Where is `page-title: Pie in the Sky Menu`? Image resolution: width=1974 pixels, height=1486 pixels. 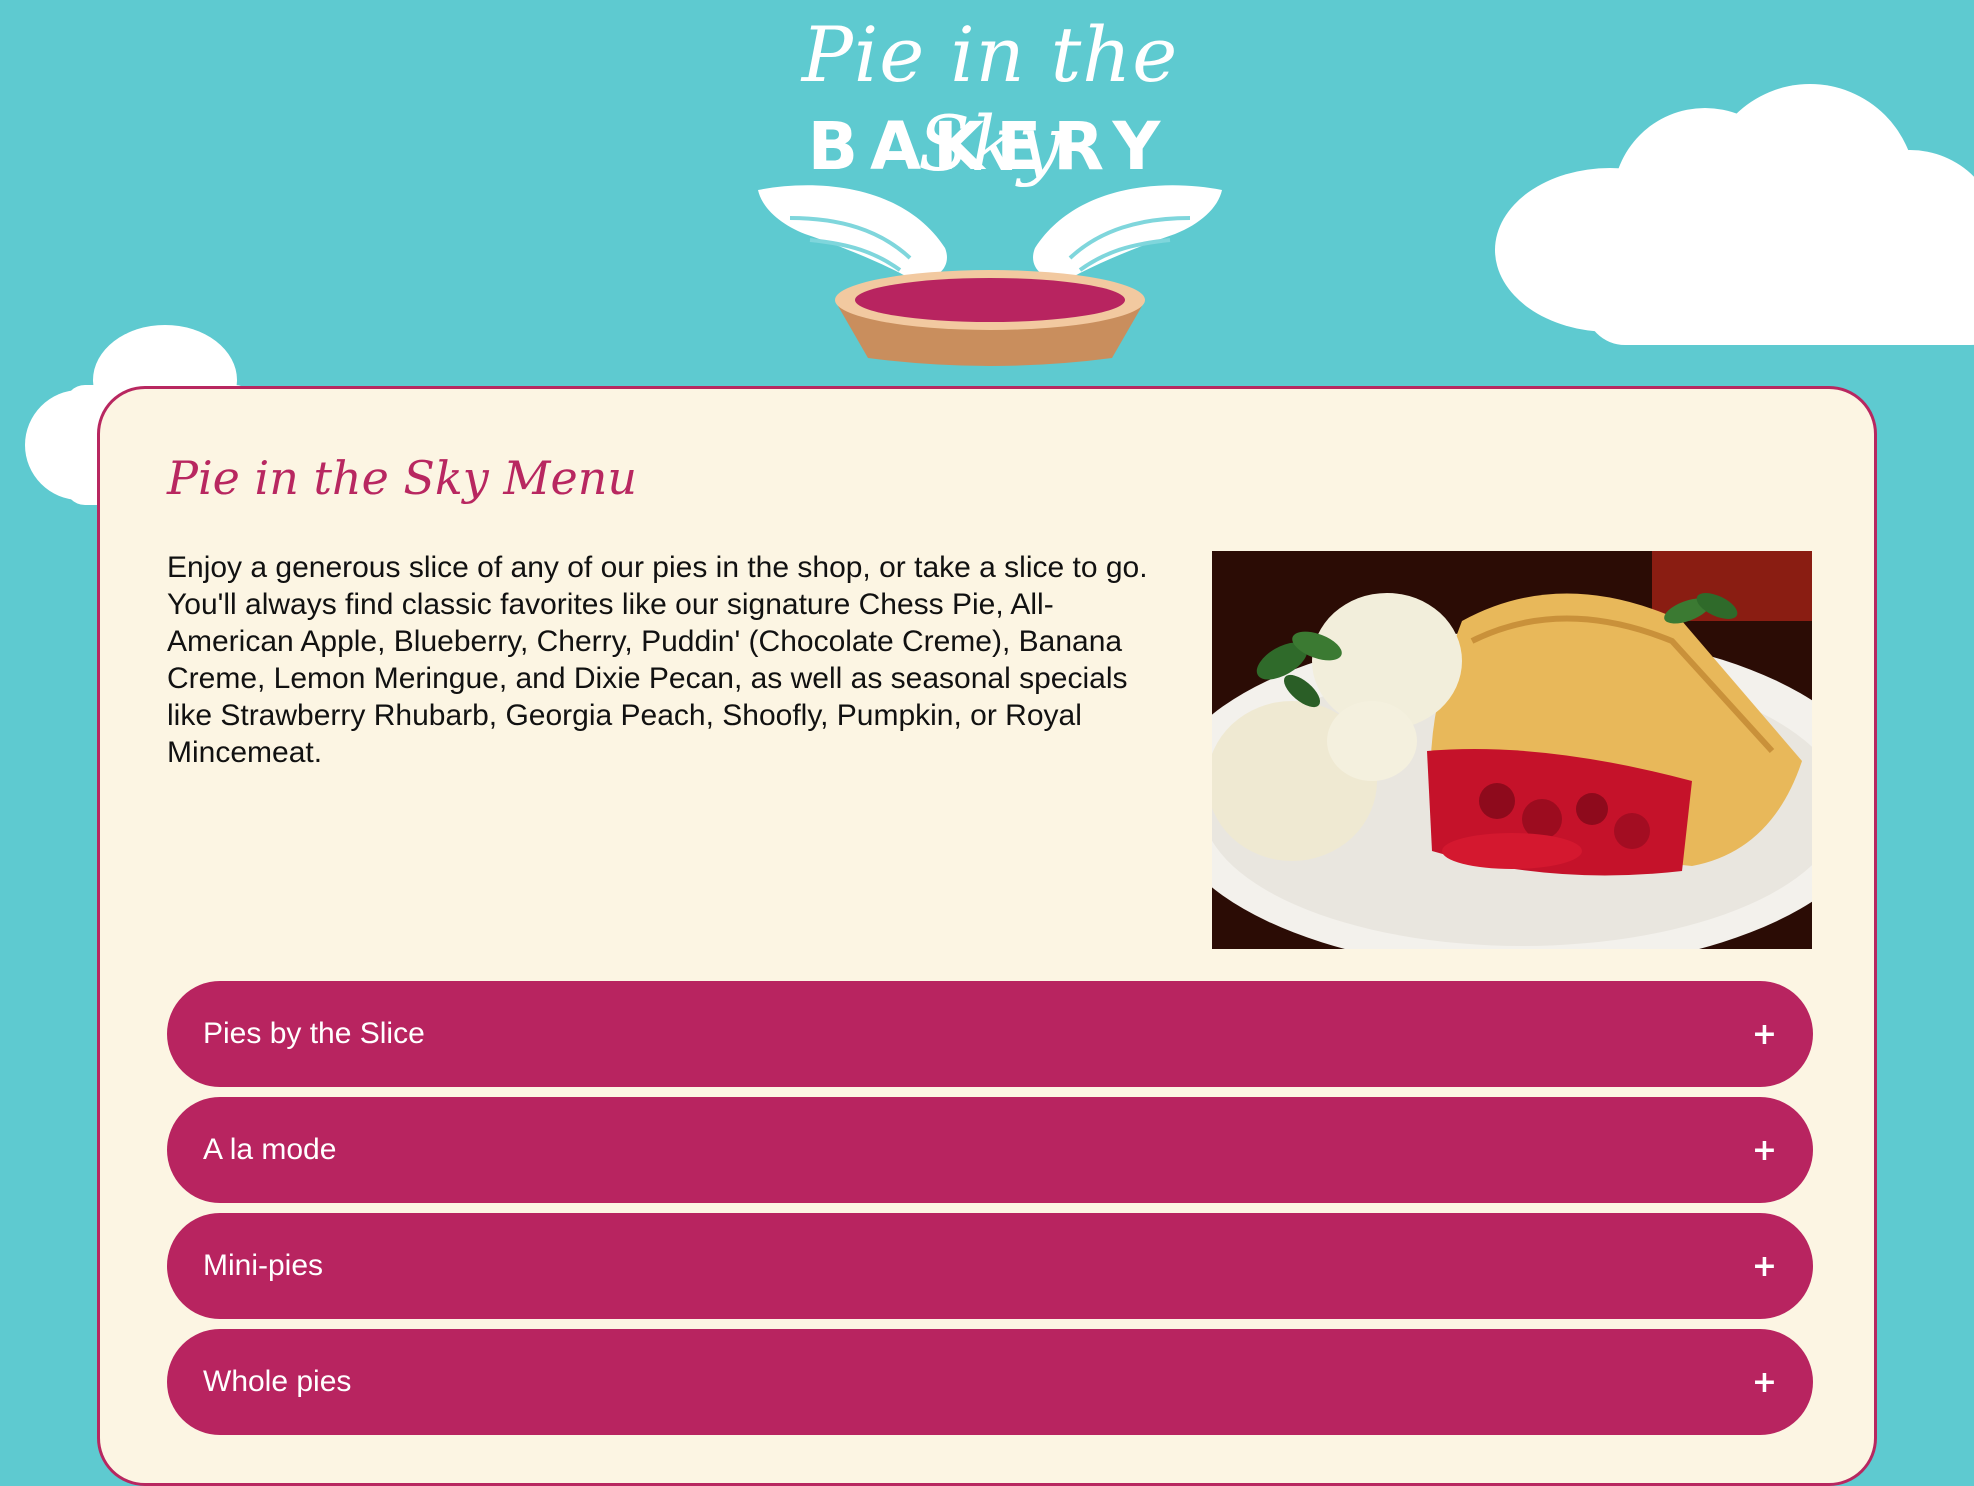
page-title: Pie in the Sky Menu is located at coordinates (402, 478).